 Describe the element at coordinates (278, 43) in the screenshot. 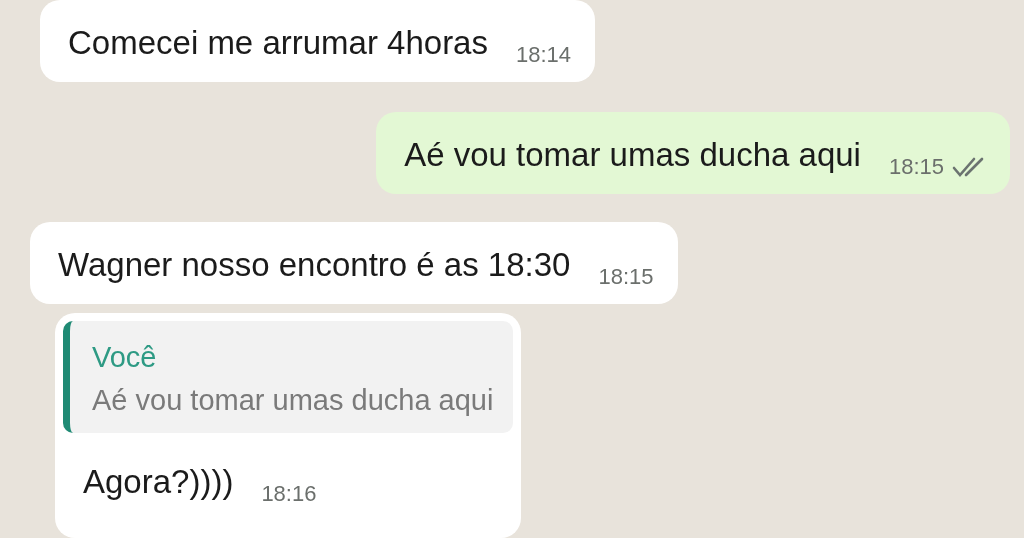

I see `message-text: Comecei me arrumar 4horas` at that location.